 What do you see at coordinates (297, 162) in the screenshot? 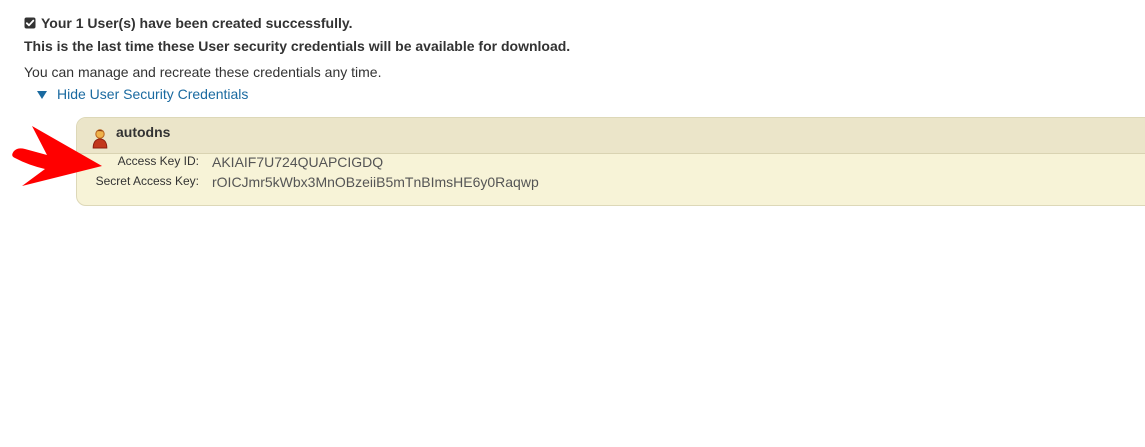
I see `access-key-value: AKIAIF7U724QUAPCIGDQ` at bounding box center [297, 162].